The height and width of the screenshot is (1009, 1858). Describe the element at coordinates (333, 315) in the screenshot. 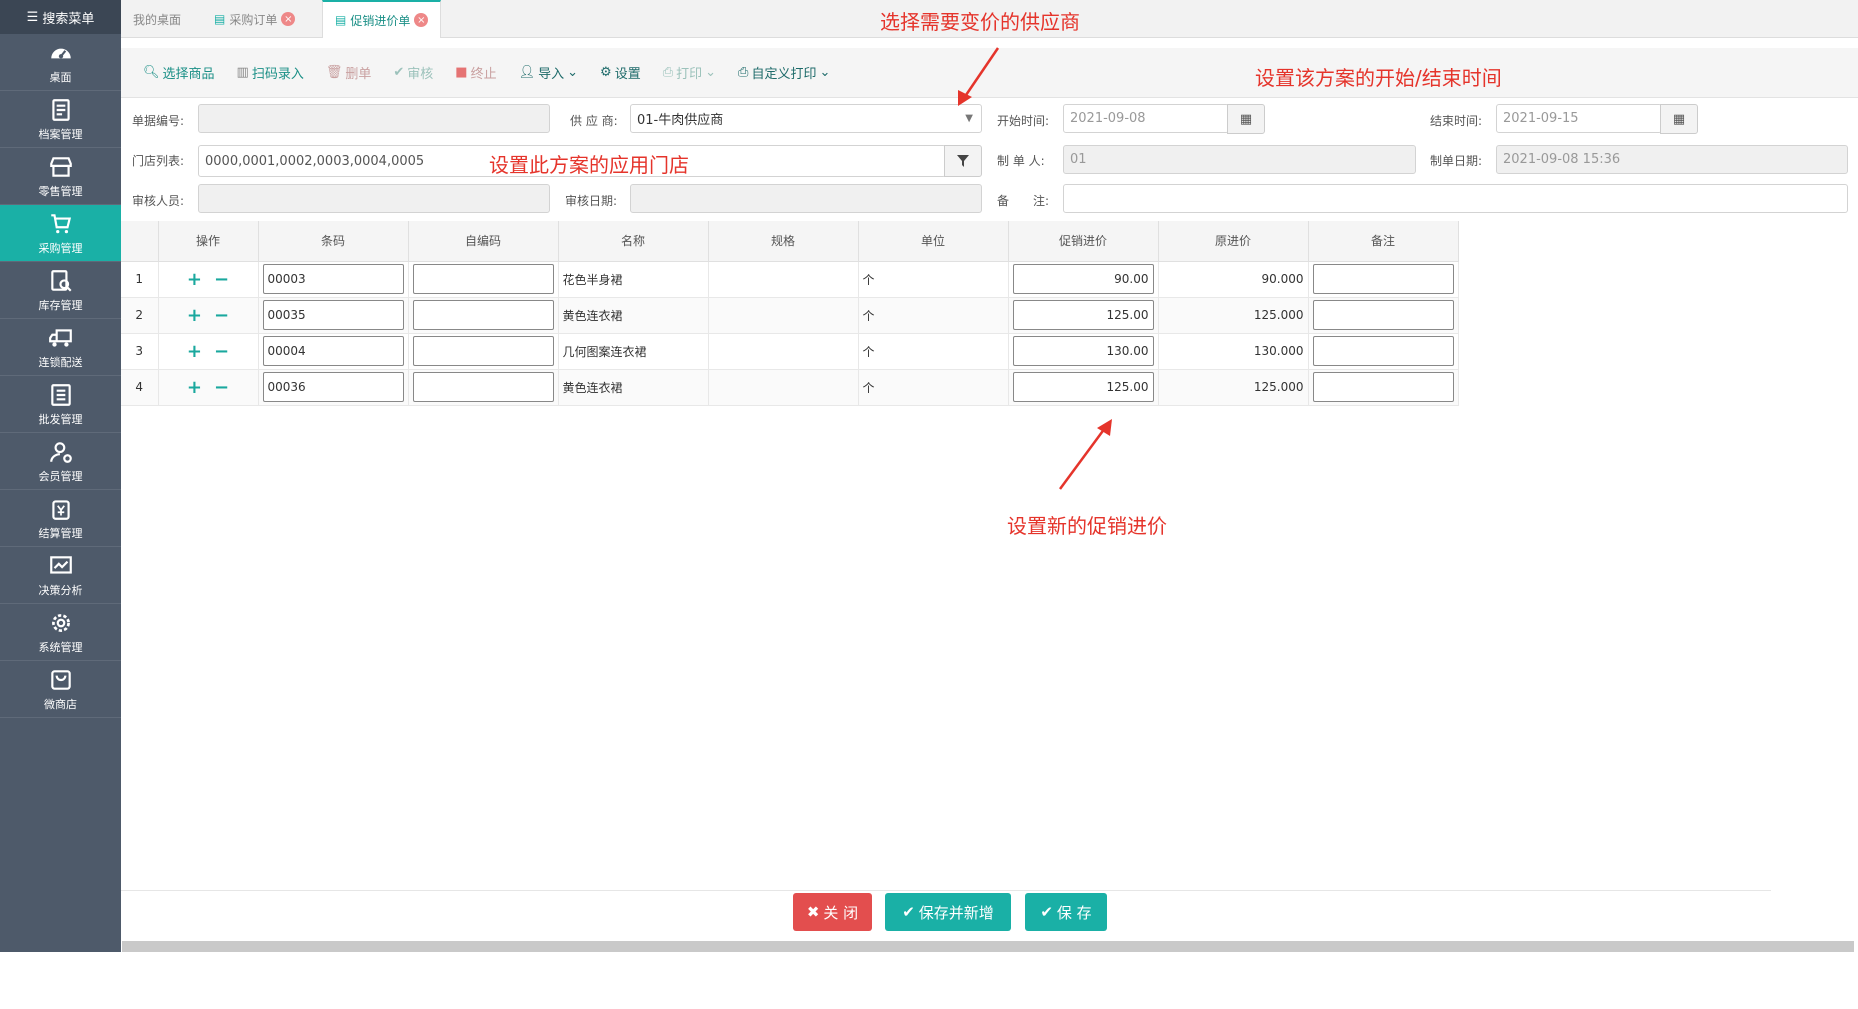

I see `barcode-input: 00035` at that location.